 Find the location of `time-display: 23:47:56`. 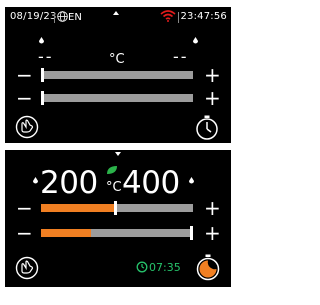

time-display: 23:47:56 is located at coordinates (203, 16).